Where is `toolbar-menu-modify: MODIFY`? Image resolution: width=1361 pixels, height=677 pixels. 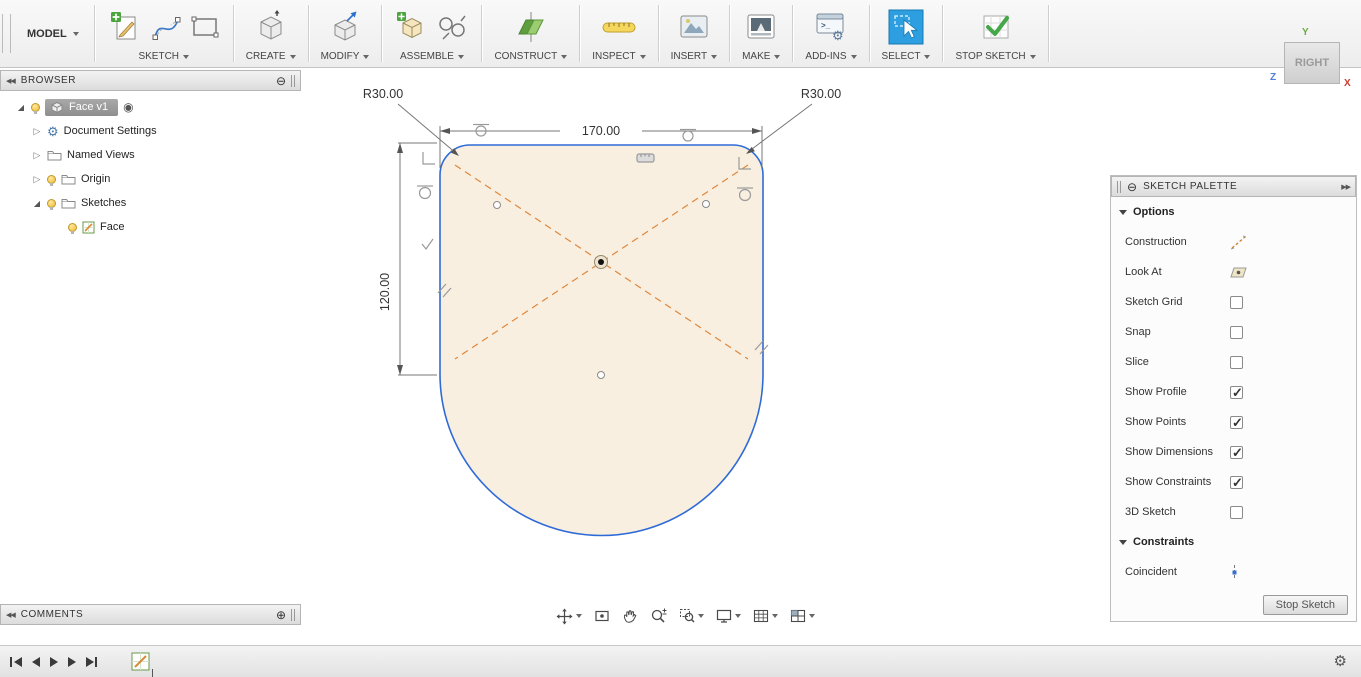 toolbar-menu-modify: MODIFY is located at coordinates (345, 56).